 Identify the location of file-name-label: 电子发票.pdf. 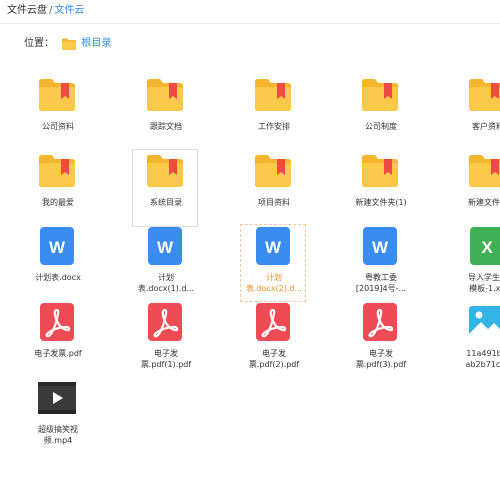
(58, 353).